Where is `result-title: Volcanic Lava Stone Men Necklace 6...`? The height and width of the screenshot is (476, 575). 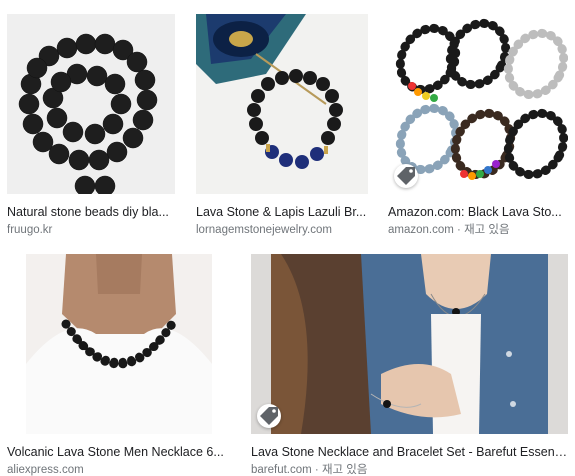
result-title: Volcanic Lava Stone Men Necklace 6... is located at coordinates (117, 452).